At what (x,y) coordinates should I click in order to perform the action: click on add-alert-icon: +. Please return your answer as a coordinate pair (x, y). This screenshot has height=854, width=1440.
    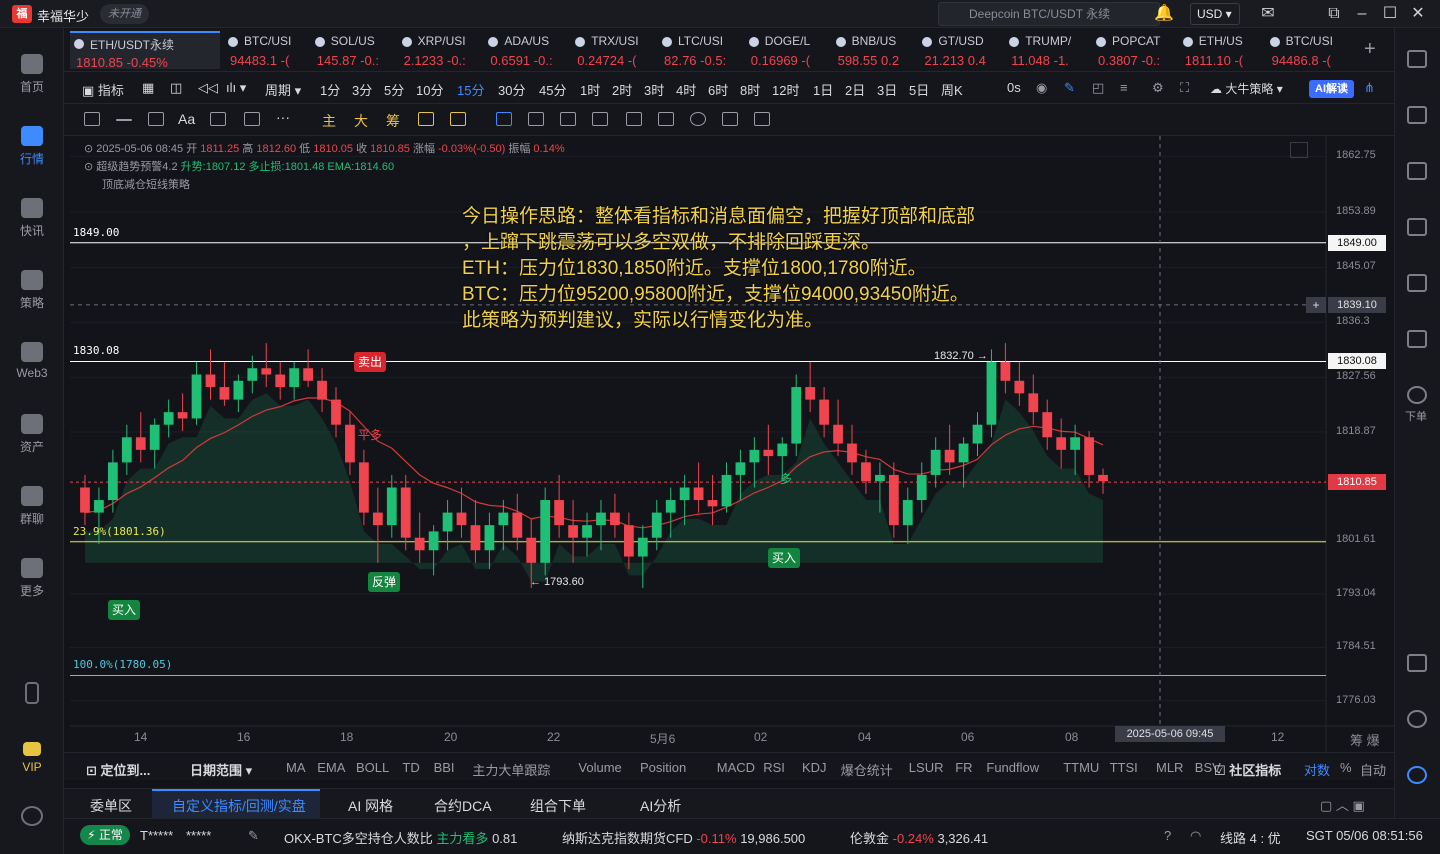
    Looking at the image, I should click on (1316, 304).